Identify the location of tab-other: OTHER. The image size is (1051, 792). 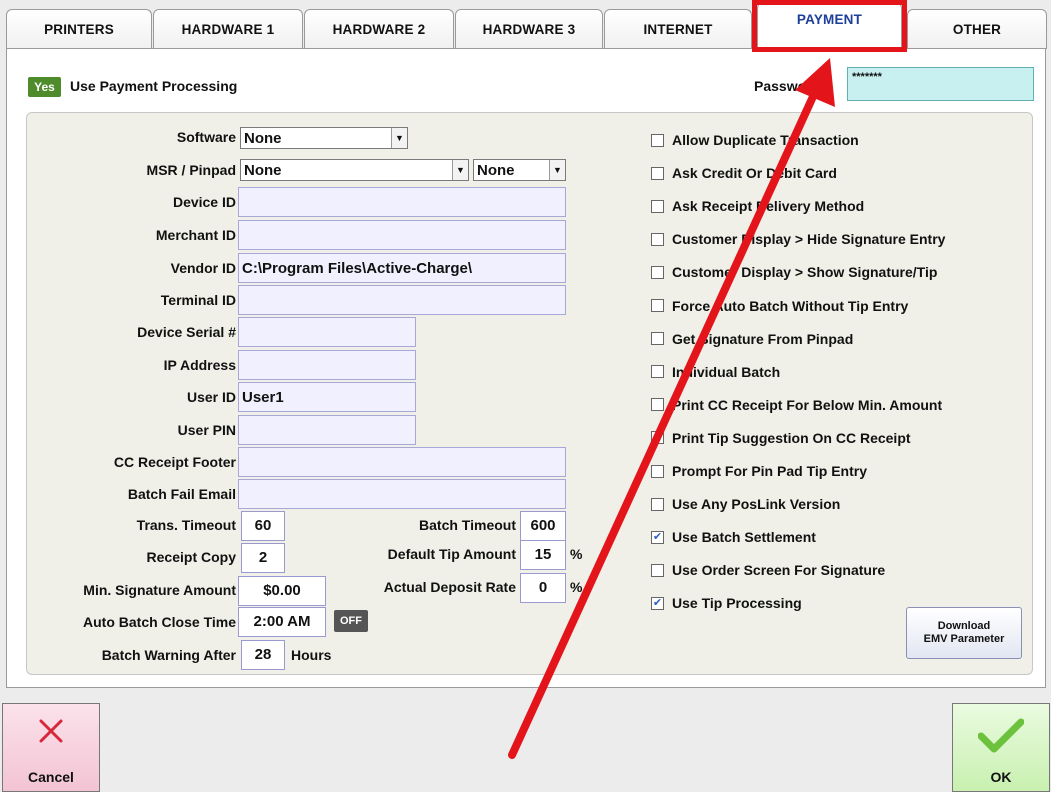
(977, 29).